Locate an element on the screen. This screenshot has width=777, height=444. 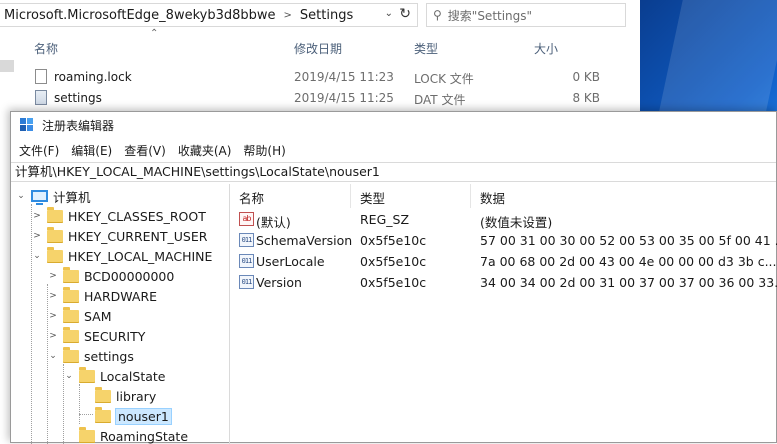
tree-node-label: library is located at coordinates (136, 396).